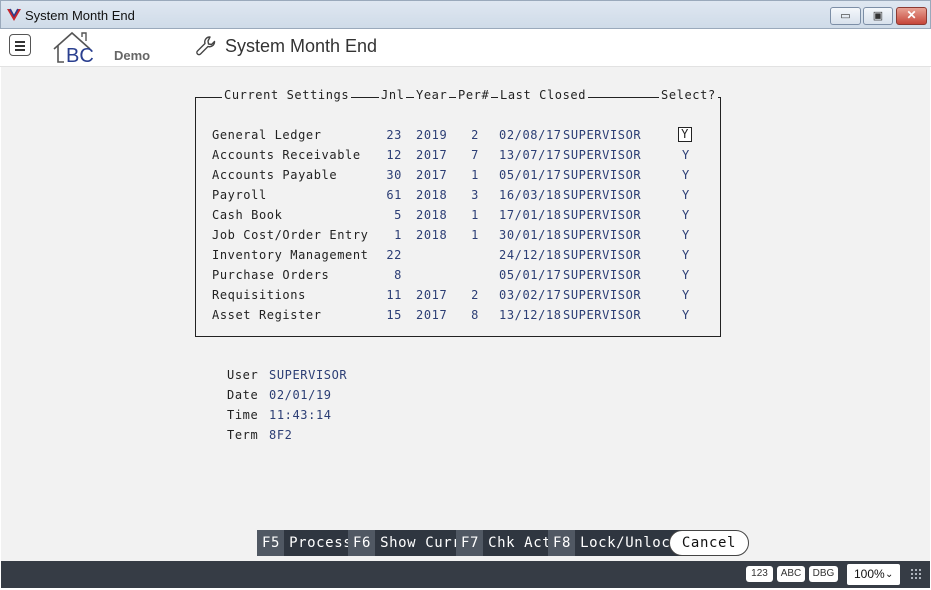 The height and width of the screenshot is (590, 931). What do you see at coordinates (530, 315) in the screenshot?
I see `last-closed-date: 13/12/18` at bounding box center [530, 315].